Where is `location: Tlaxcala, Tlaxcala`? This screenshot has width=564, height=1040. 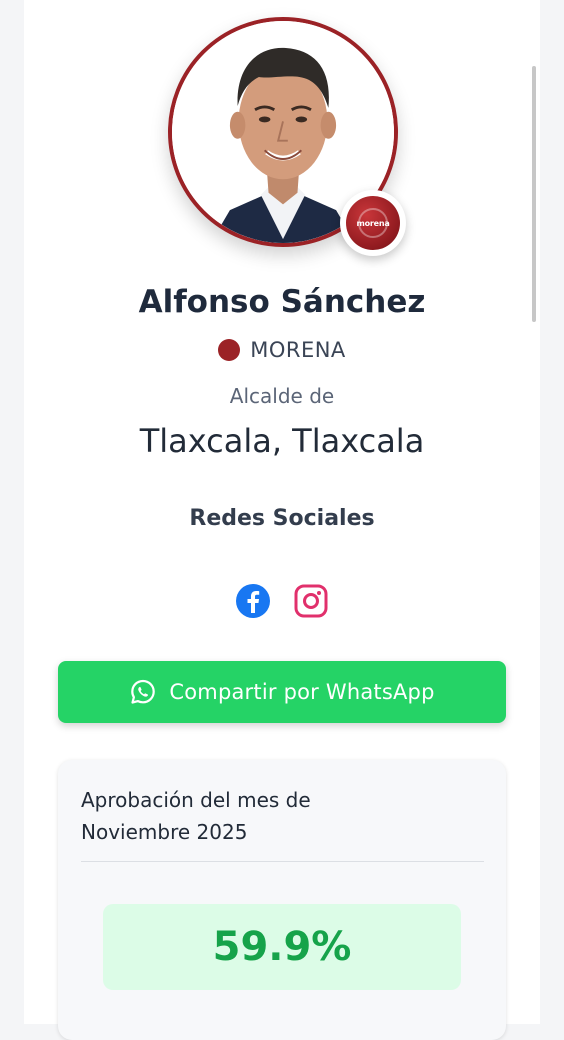
location: Tlaxcala, Tlaxcala is located at coordinates (282, 441).